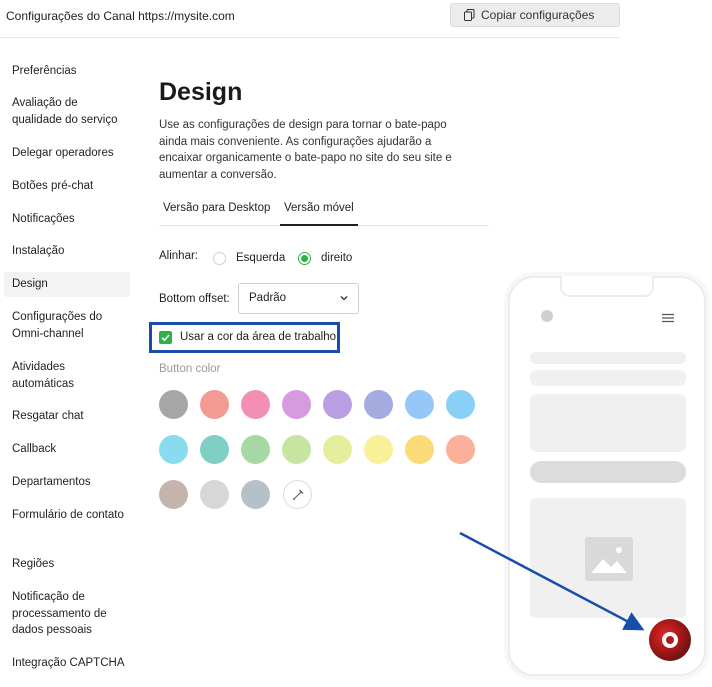 The width and height of the screenshot is (712, 687). What do you see at coordinates (190, 369) in the screenshot?
I see `button-color-label: Button color` at bounding box center [190, 369].